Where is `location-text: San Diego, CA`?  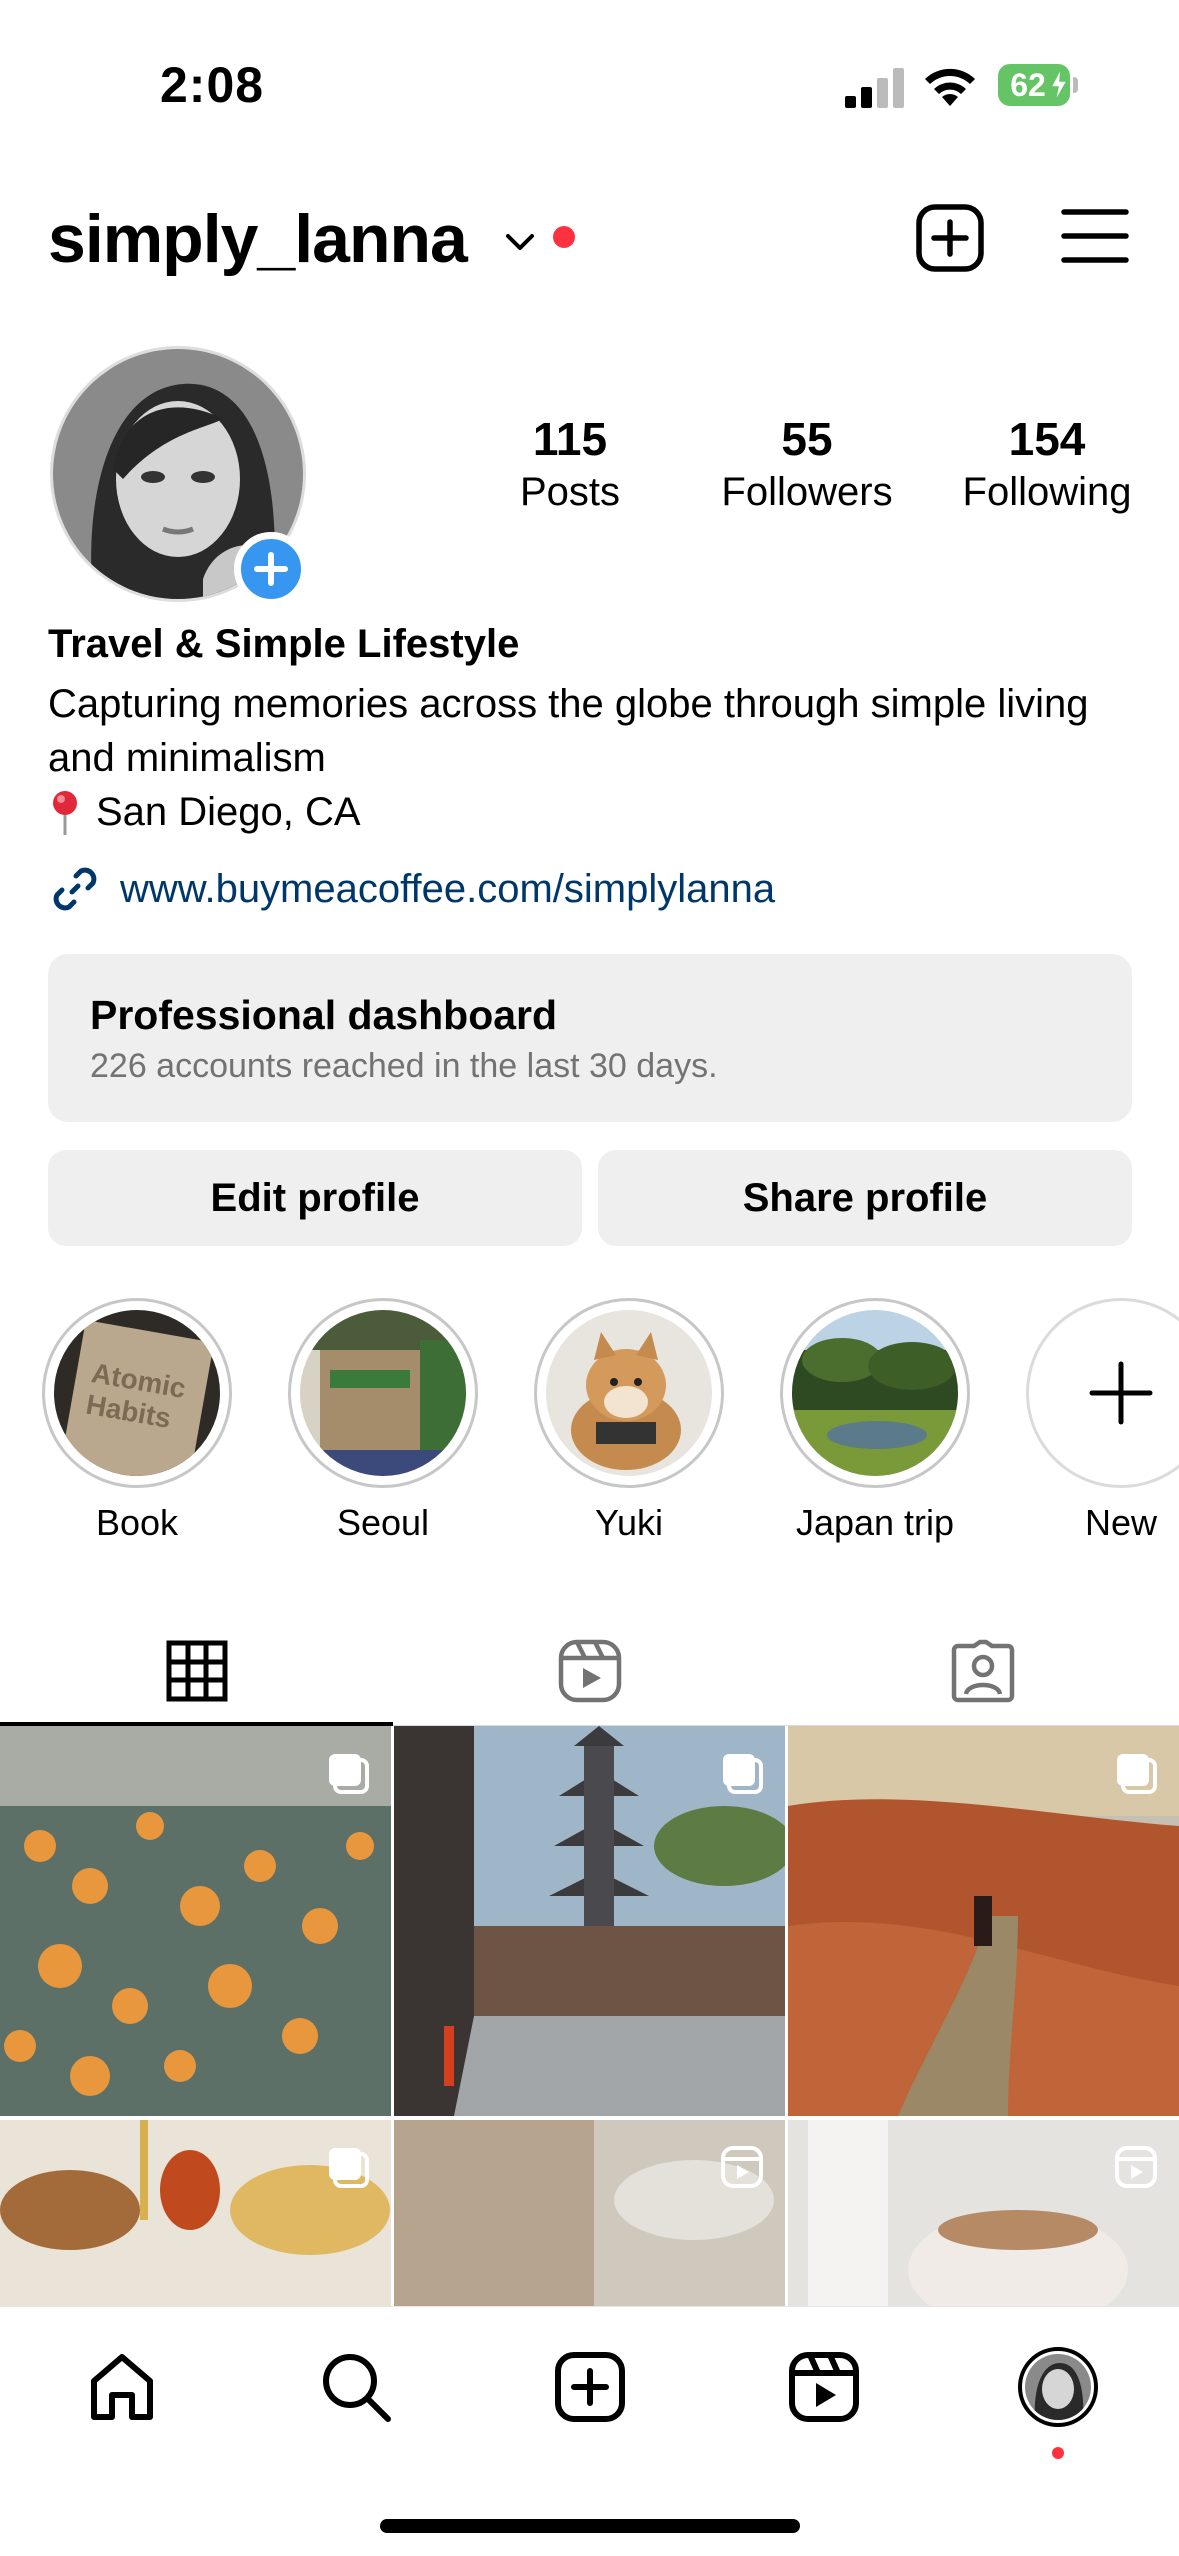
location-text: San Diego, CA is located at coordinates (228, 812).